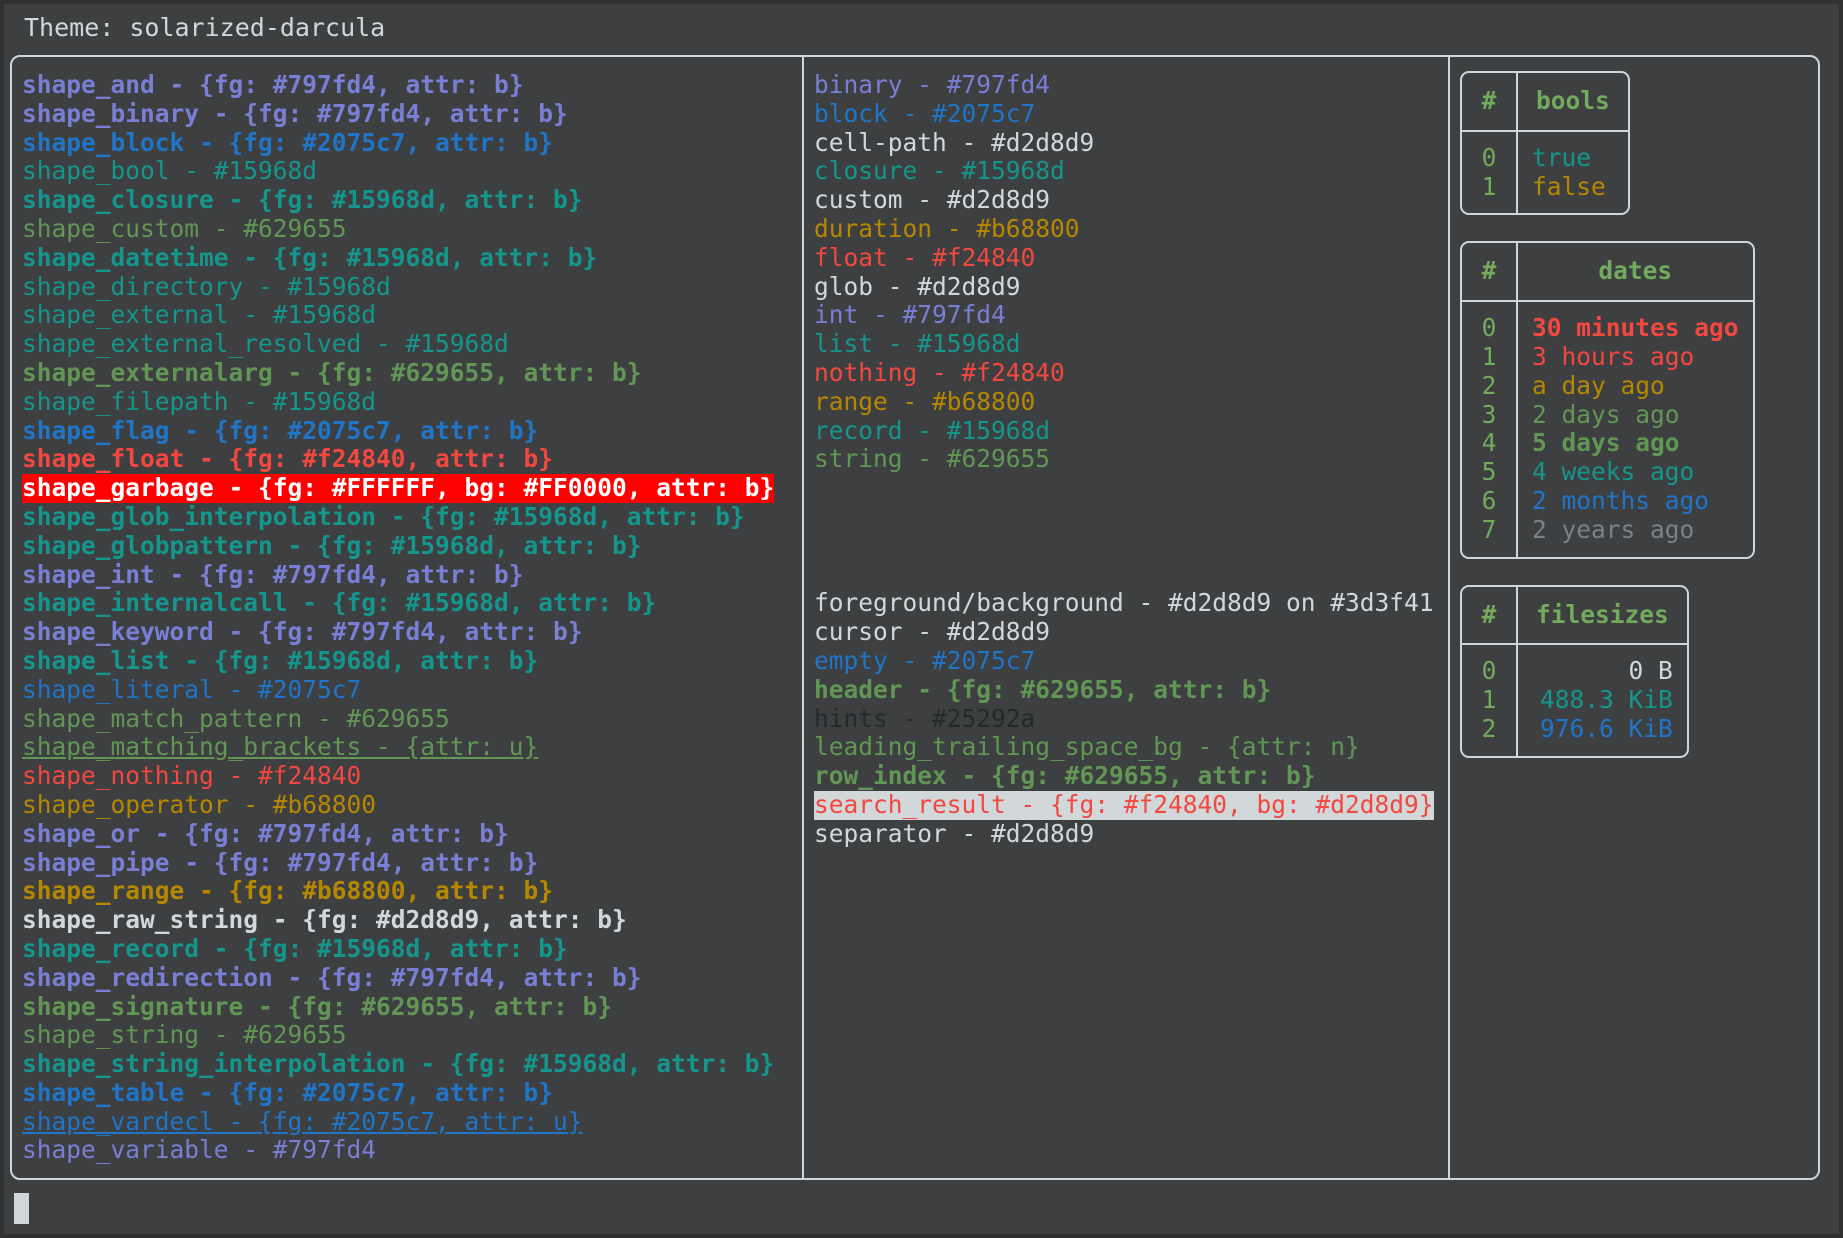 This screenshot has width=1843, height=1238. I want to click on theme-entry: shape_float - {fg: #f24840, attr: b}, so click(288, 459).